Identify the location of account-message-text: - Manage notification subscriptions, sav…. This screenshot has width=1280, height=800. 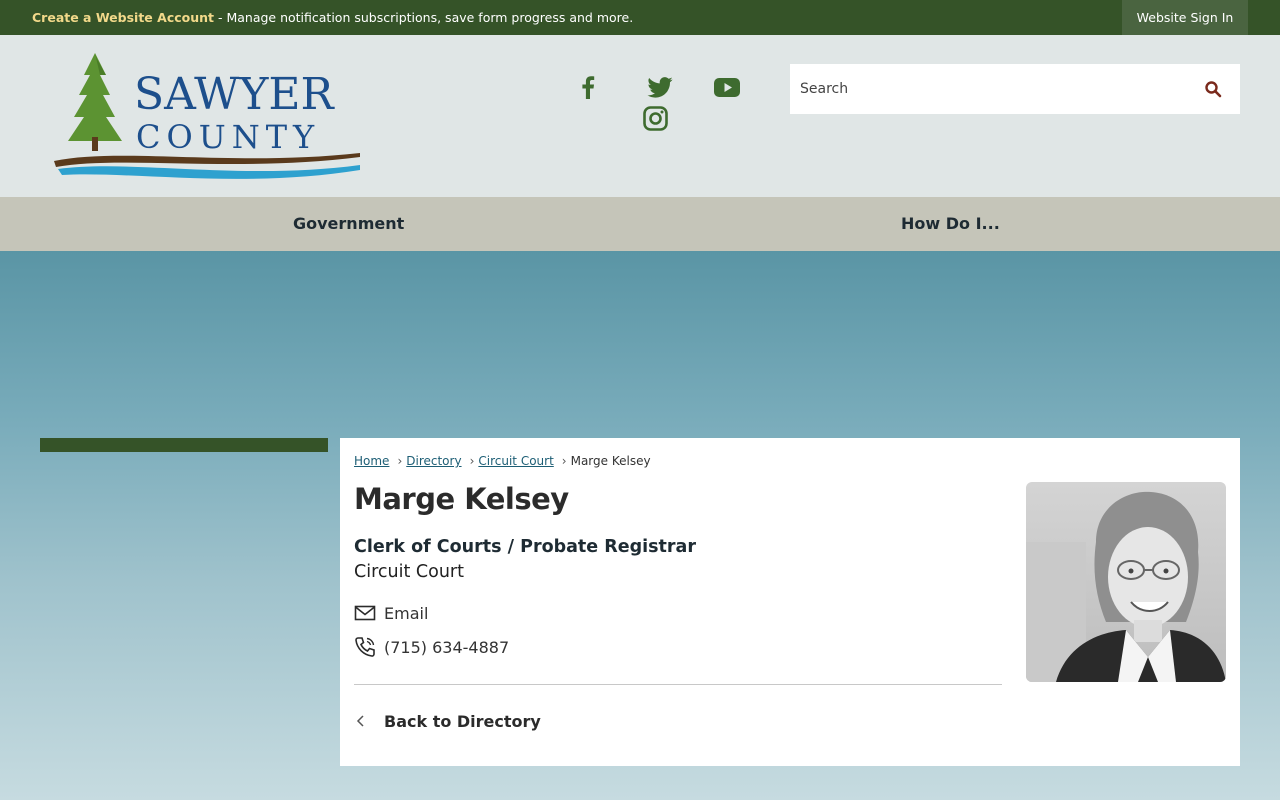
(424, 17).